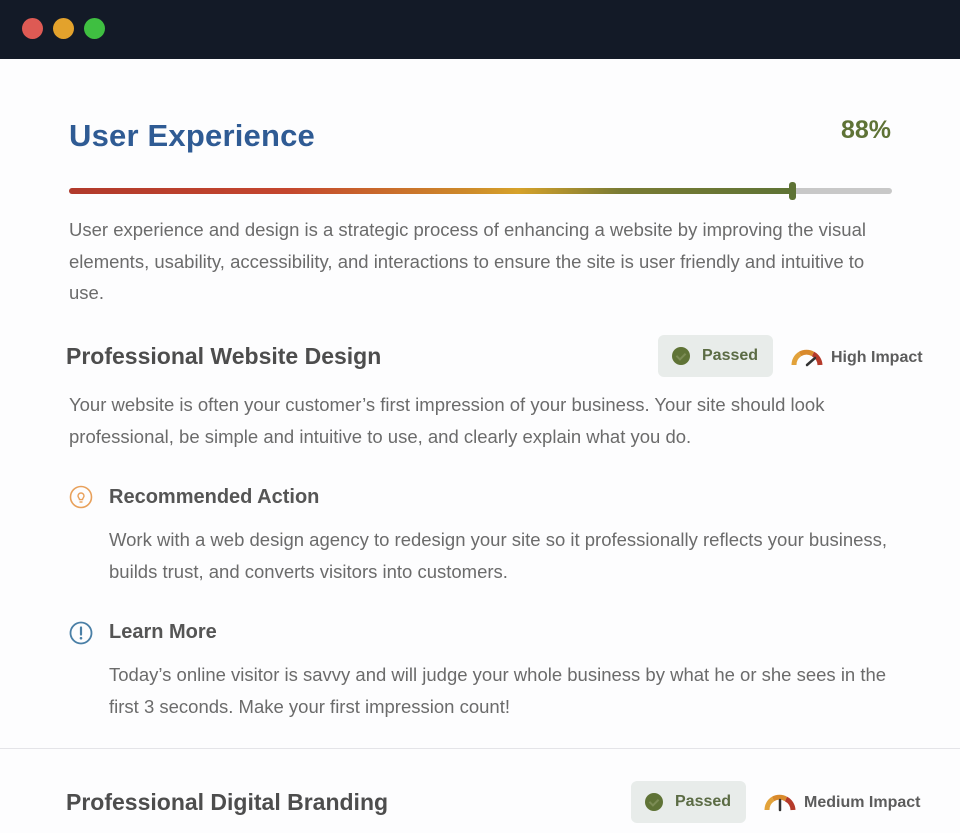 This screenshot has width=960, height=833. Describe the element at coordinates (63, 28) in the screenshot. I see `minimize-window-button` at that location.